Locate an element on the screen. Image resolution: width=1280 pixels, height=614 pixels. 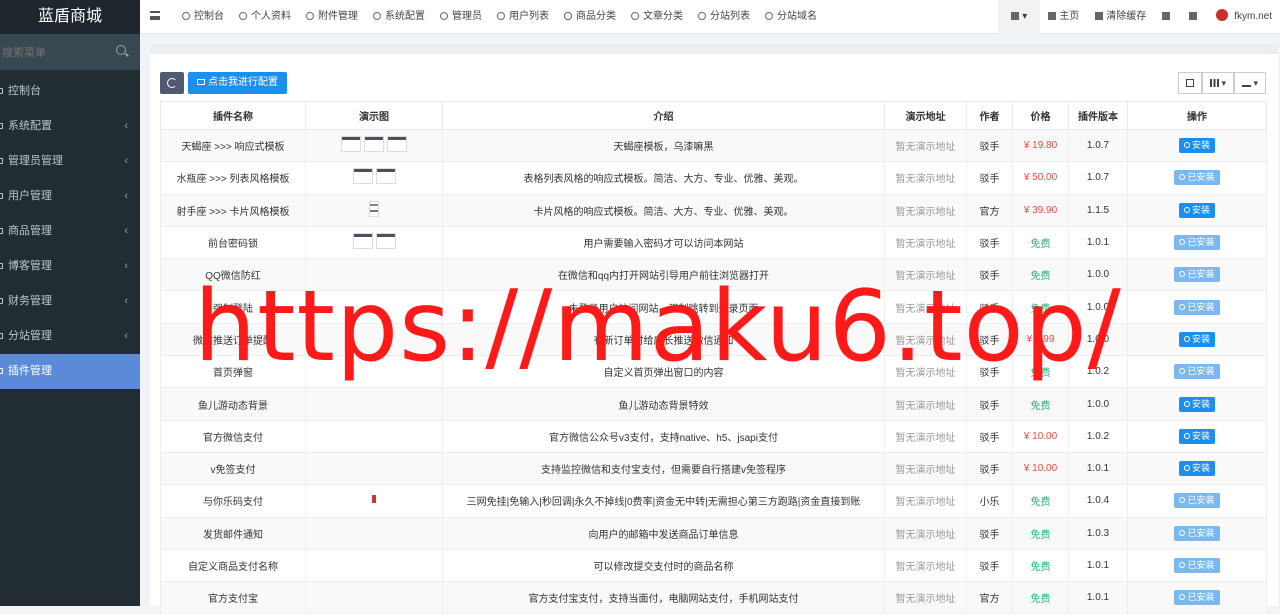
topnav-item-8: 分站列表 is located at coordinates (725, 17).